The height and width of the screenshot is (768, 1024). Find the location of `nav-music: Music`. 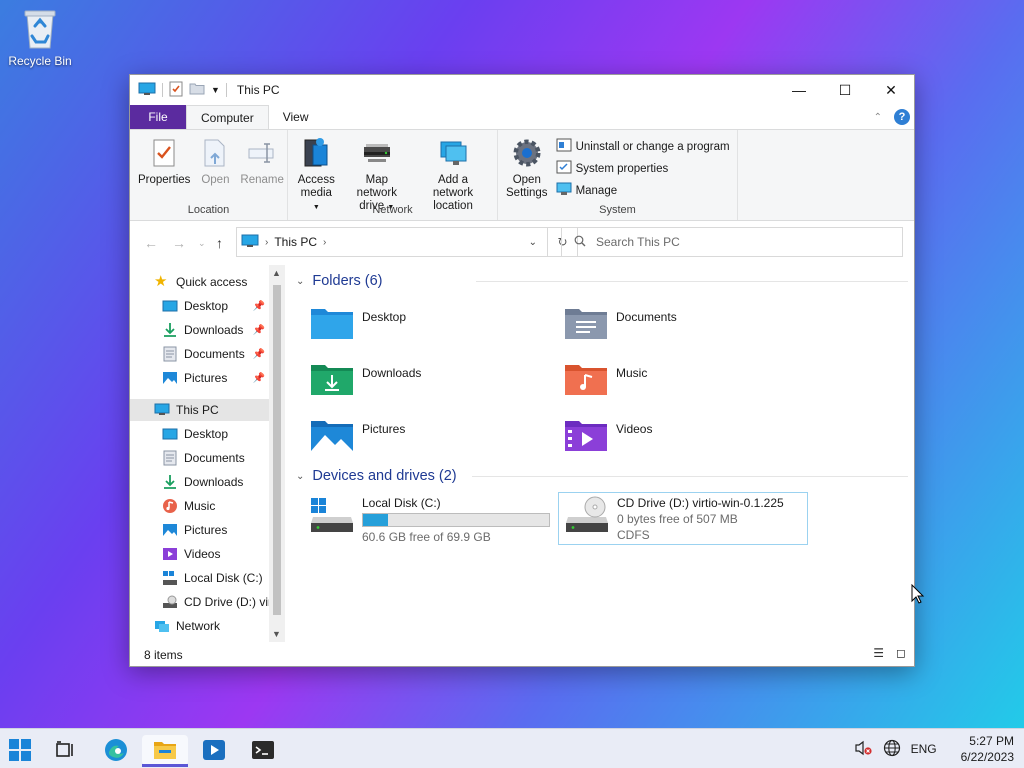

nav-music: Music is located at coordinates (199, 506).